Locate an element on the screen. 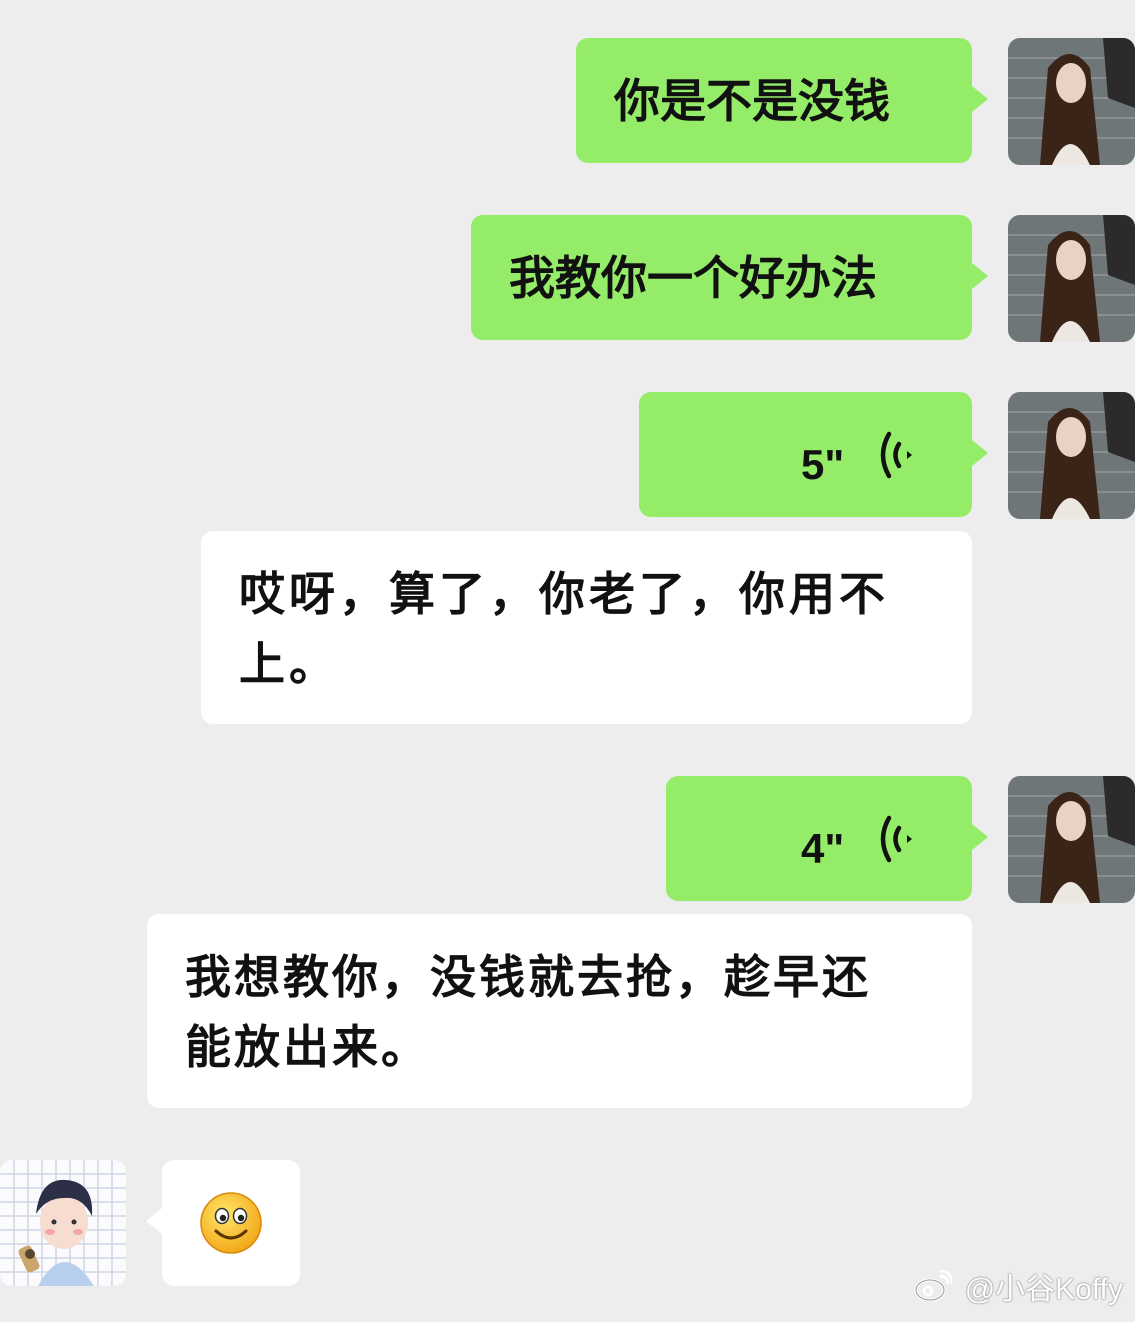  message-bubble-sent: 我教你一个好办法 is located at coordinates (721, 277).